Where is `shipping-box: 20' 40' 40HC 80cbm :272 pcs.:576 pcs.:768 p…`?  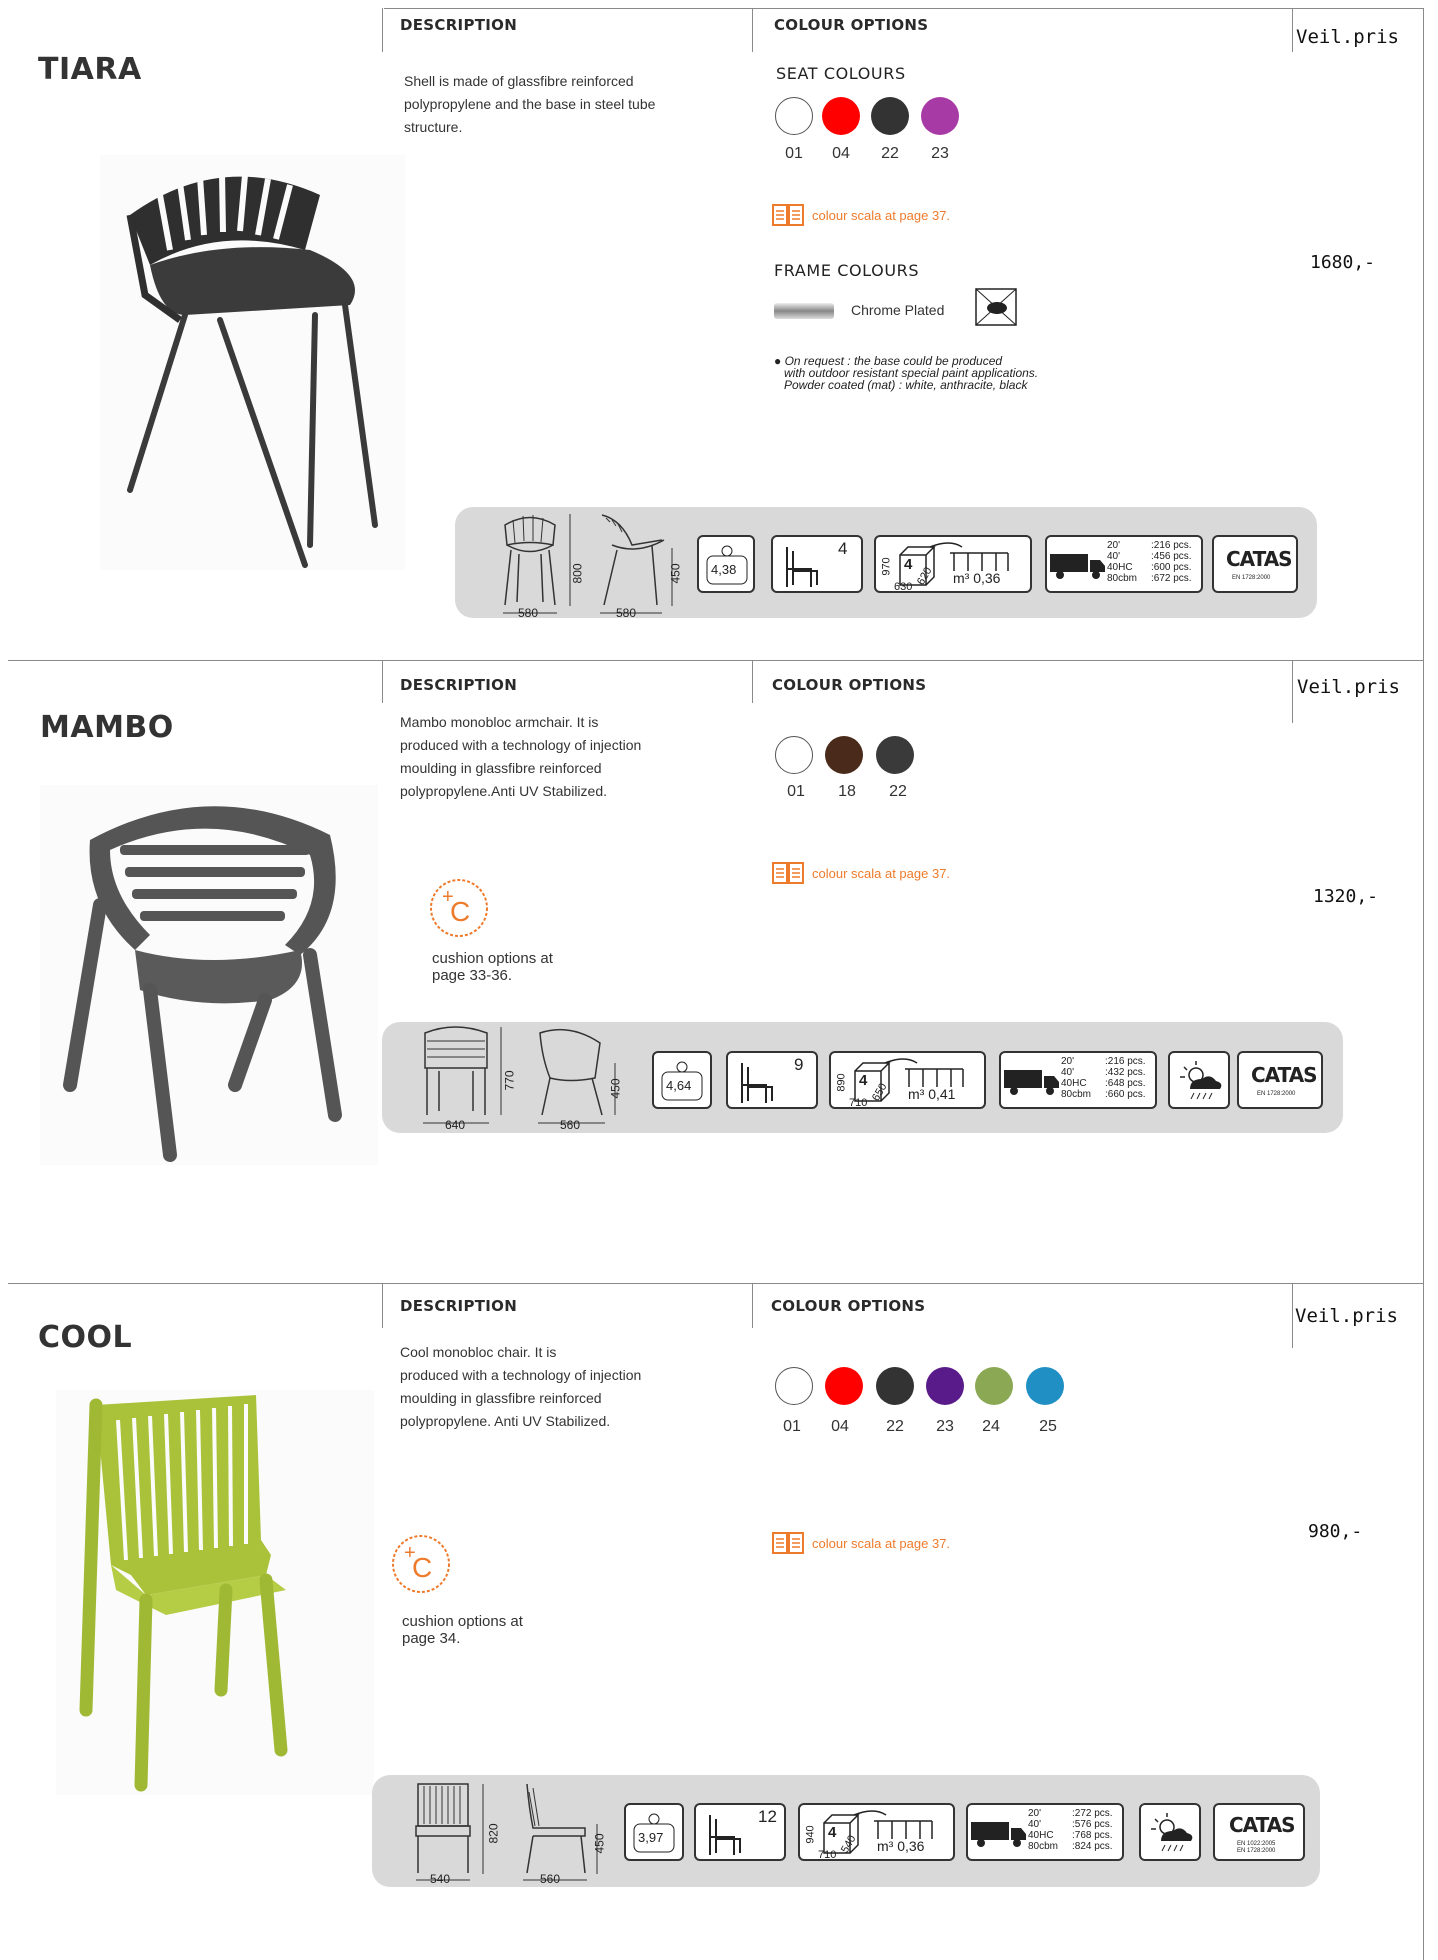
shipping-box: 20' 40' 40HC 80cbm :272 pcs.:576 pcs.:768 p… is located at coordinates (1045, 1832).